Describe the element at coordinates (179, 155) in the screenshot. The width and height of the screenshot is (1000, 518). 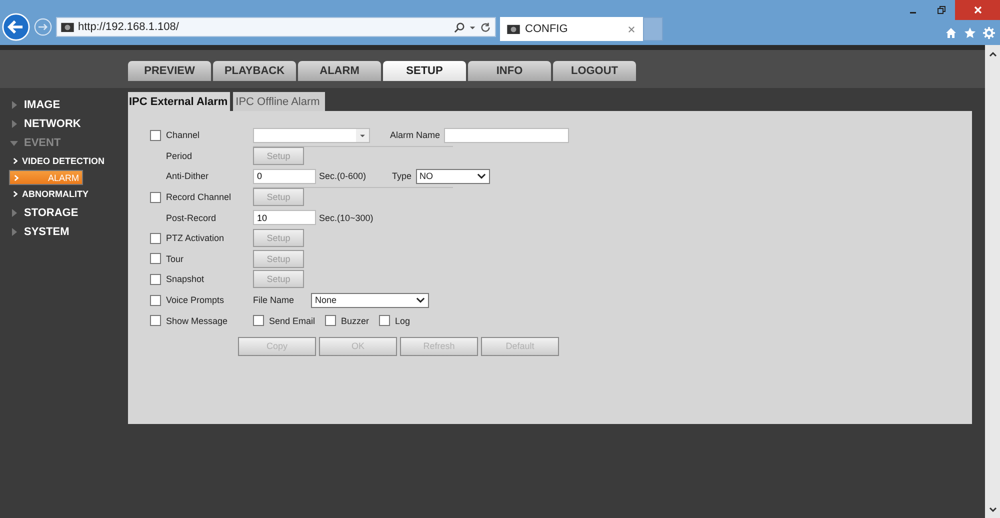
I see `field-label: Period` at that location.